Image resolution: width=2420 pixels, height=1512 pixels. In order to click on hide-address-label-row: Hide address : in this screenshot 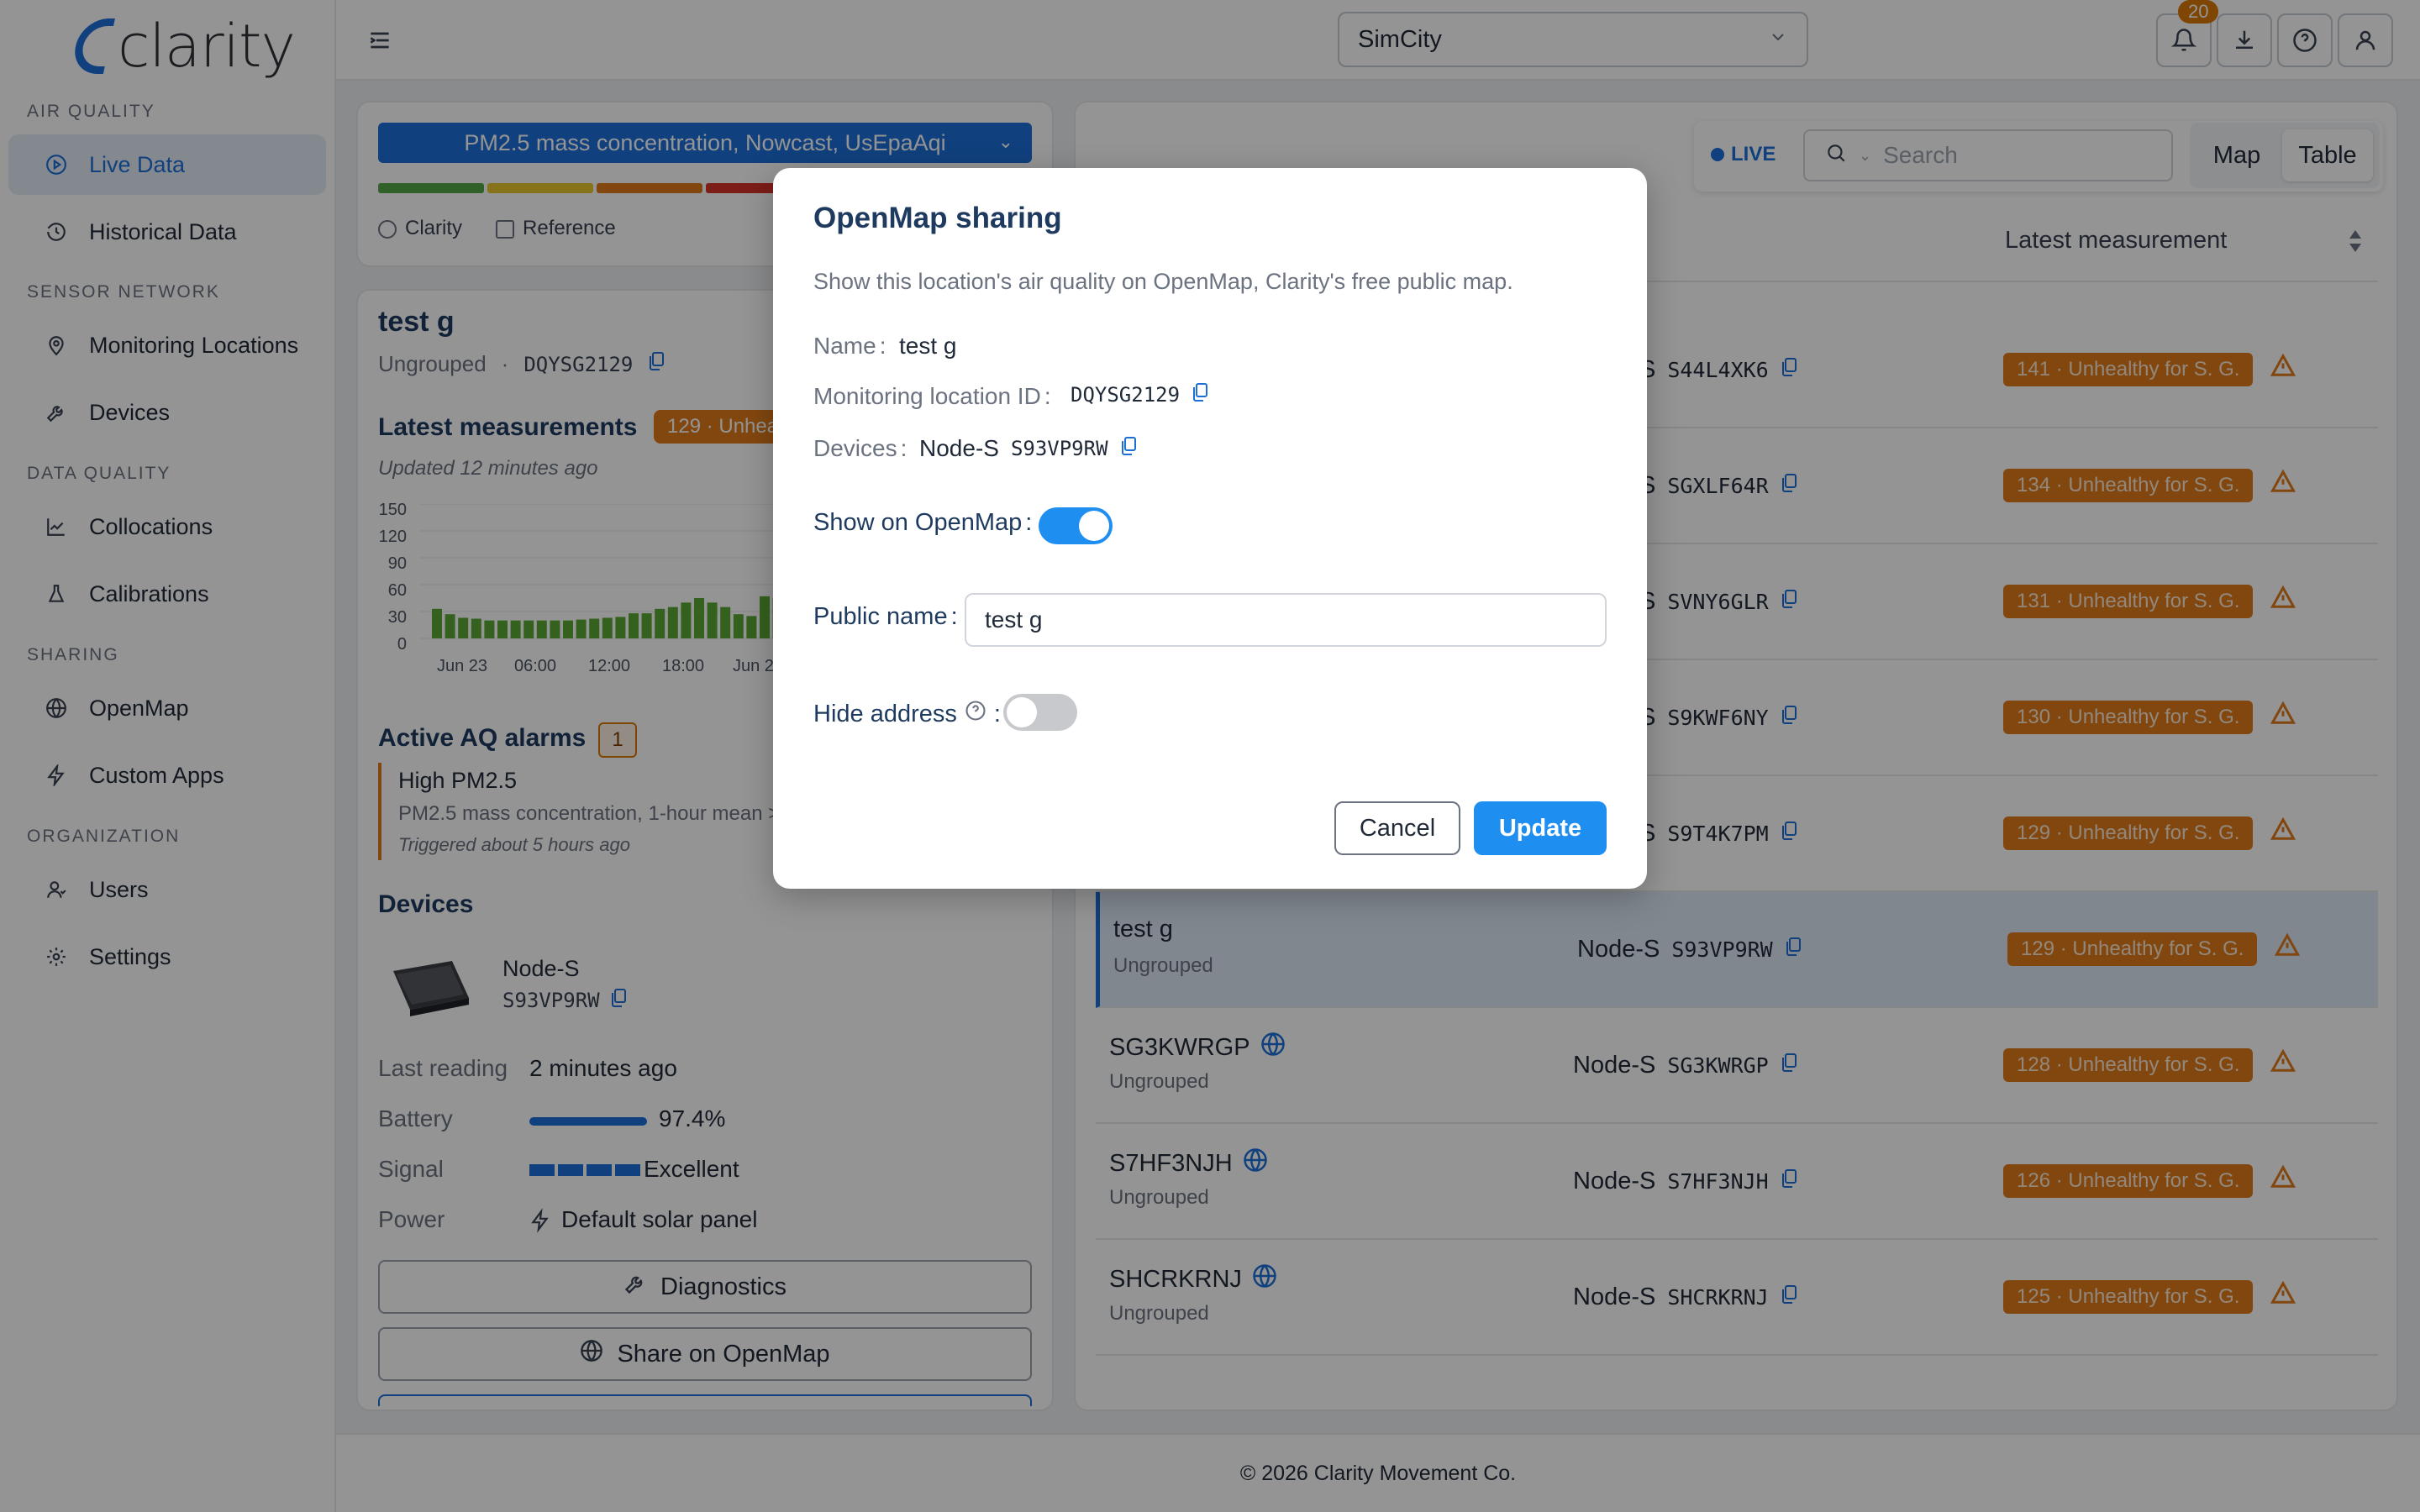, I will do `click(907, 714)`.